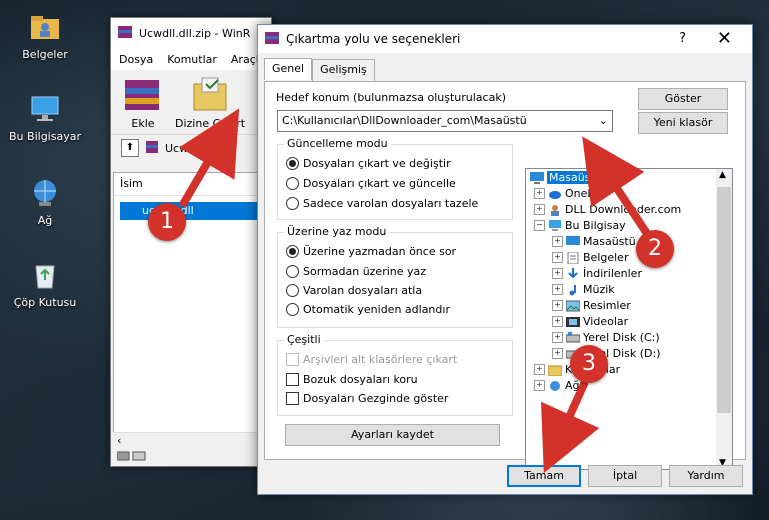 The height and width of the screenshot is (520, 769). What do you see at coordinates (368, 163) in the screenshot?
I see `update-option-replace: Dosyaları çıkart ve değiştir` at bounding box center [368, 163].